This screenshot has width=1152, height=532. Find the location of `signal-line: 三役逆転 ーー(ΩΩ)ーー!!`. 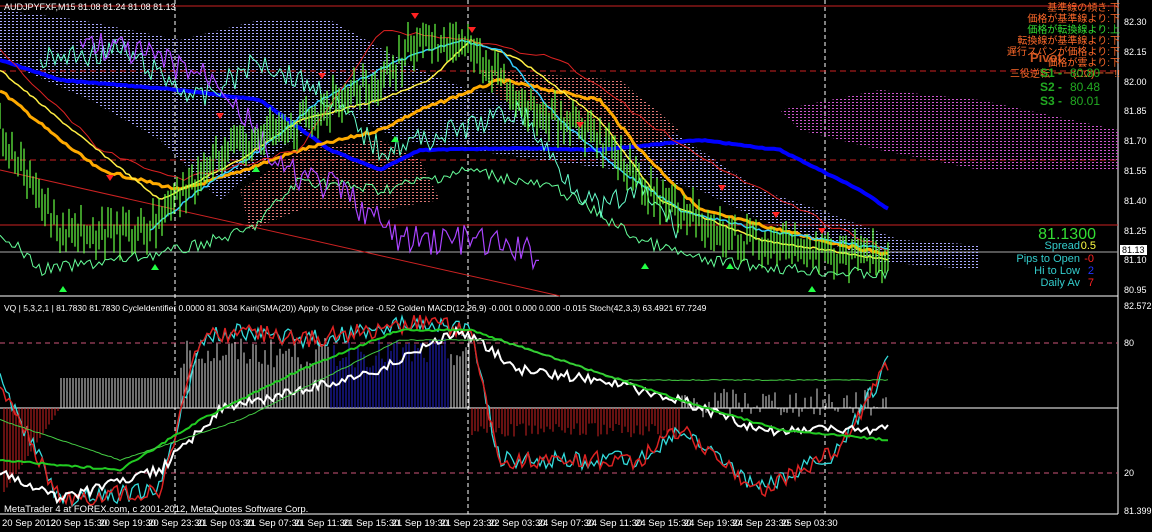

signal-line: 三役逆転 ーー(ΩΩ)ーー!! is located at coordinates (1065, 74).